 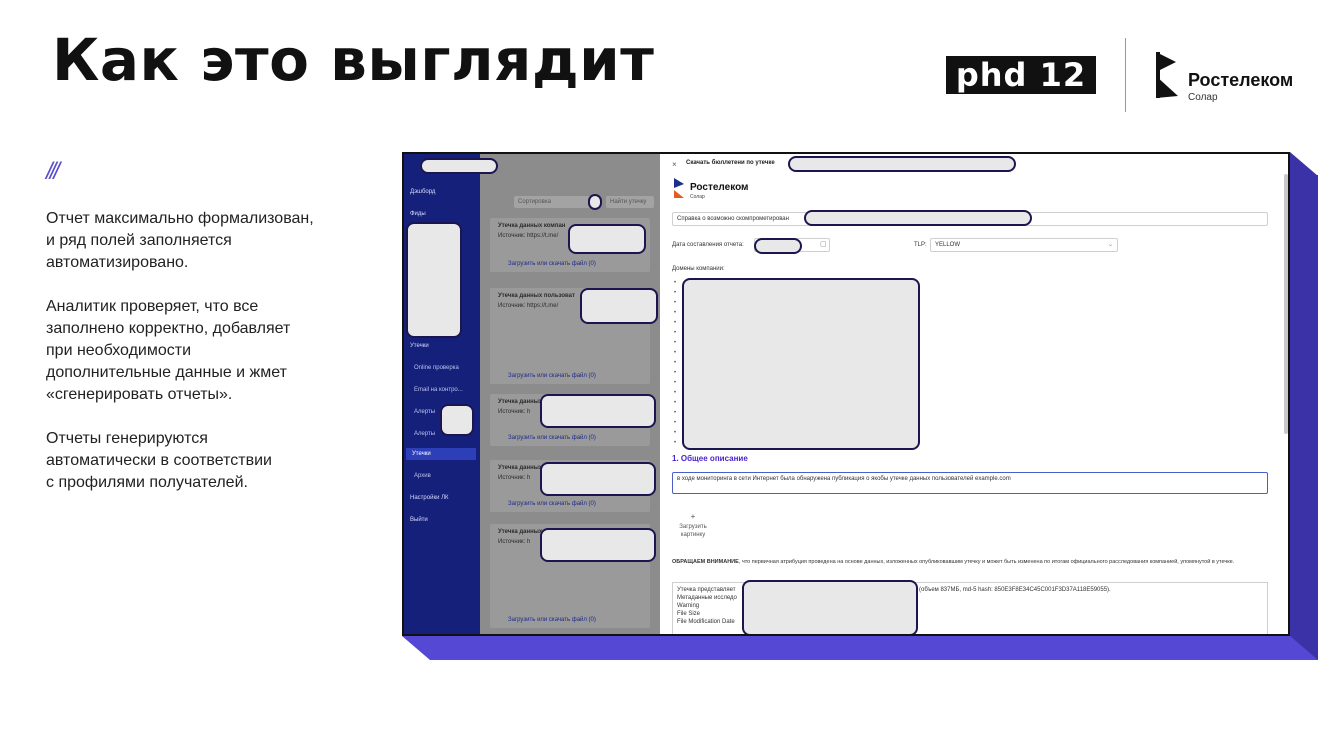 I want to click on attention-bold: ОБРАЩАЕМ ВНИМАНИЕ, so click(x=705, y=562).